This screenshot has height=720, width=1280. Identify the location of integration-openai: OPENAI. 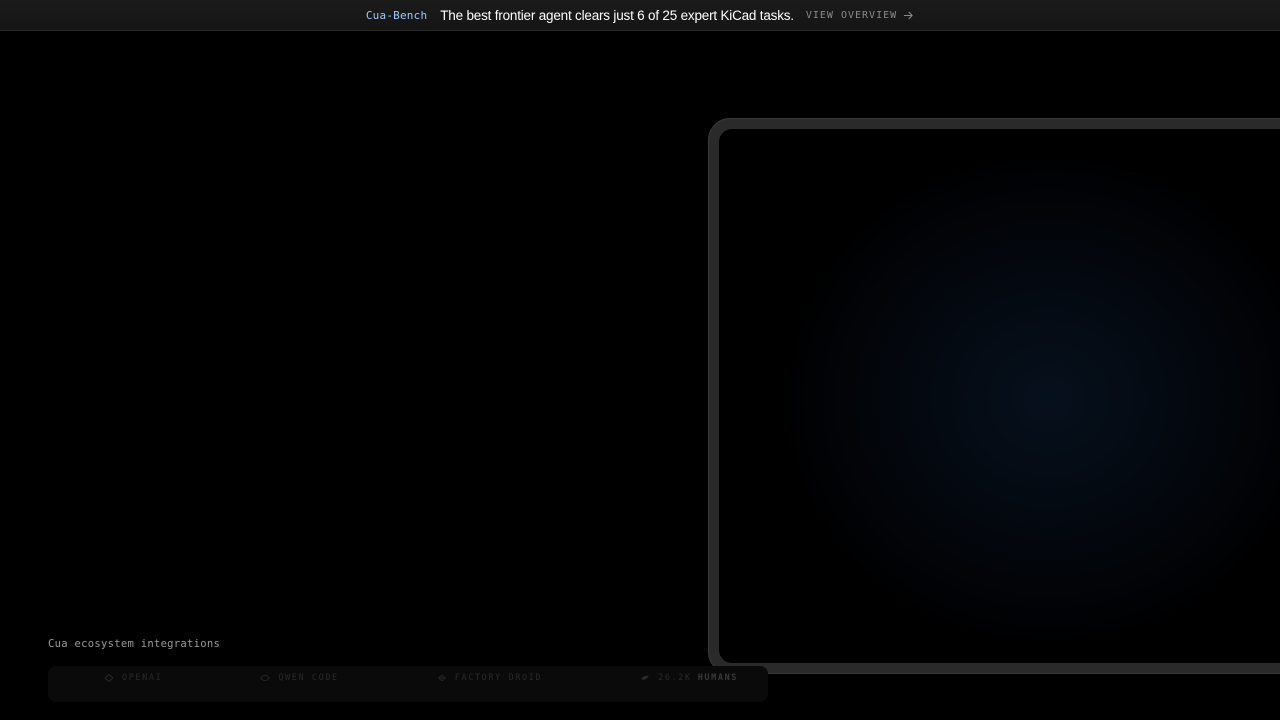
(133, 678).